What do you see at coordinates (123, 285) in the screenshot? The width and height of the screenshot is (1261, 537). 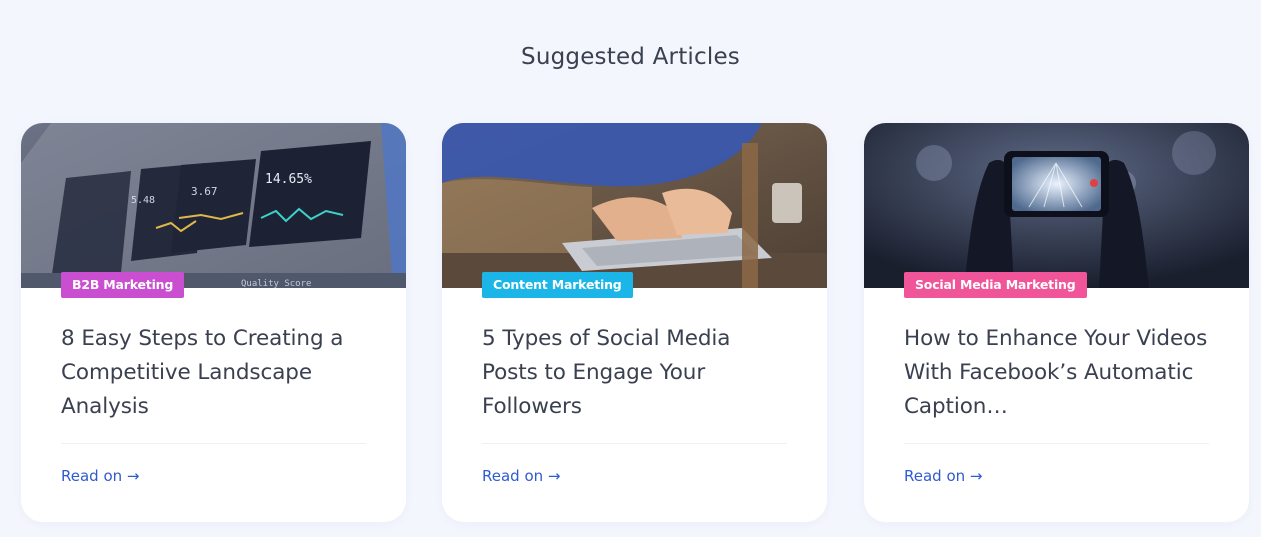 I see `category-tag: B2B Marketing` at bounding box center [123, 285].